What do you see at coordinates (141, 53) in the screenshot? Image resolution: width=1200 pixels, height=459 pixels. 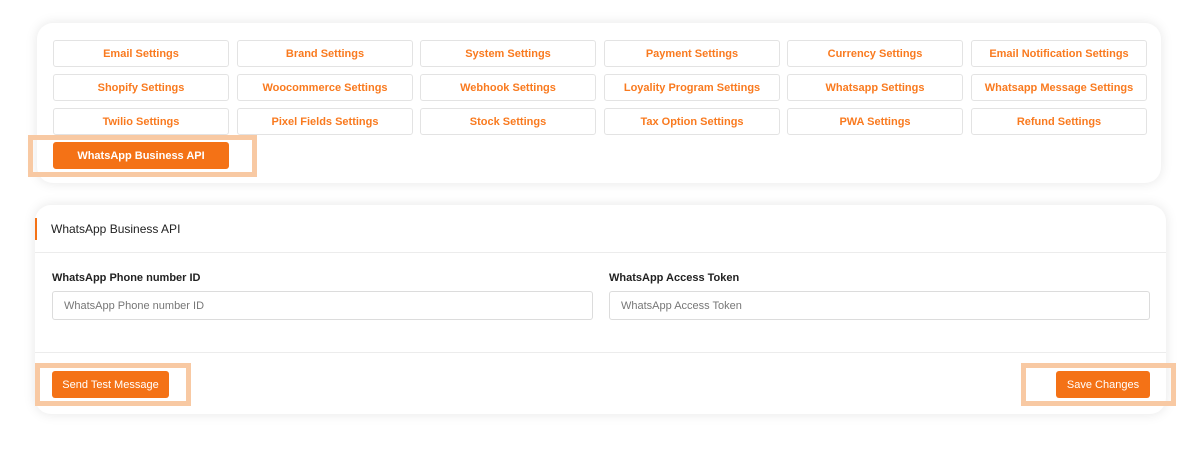 I see `tab-email-settings: Email Settings` at bounding box center [141, 53].